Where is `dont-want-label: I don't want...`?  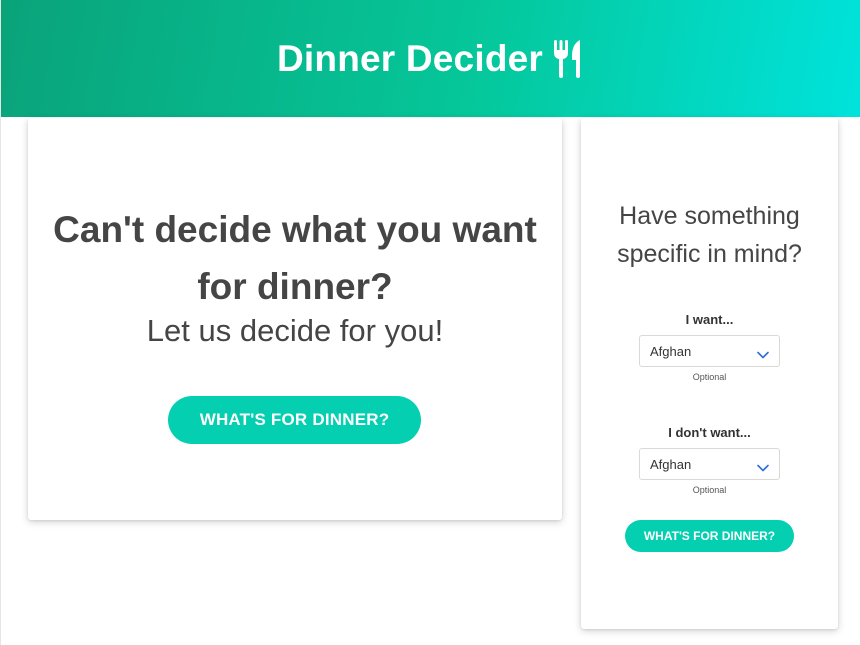
dont-want-label: I don't want... is located at coordinates (709, 432).